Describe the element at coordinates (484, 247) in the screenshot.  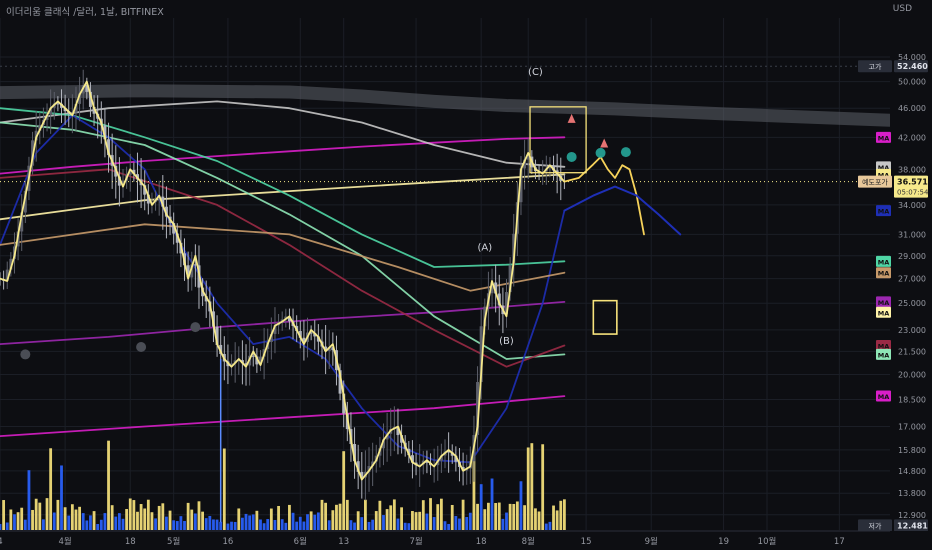
I see `wave-label: (A)` at that location.